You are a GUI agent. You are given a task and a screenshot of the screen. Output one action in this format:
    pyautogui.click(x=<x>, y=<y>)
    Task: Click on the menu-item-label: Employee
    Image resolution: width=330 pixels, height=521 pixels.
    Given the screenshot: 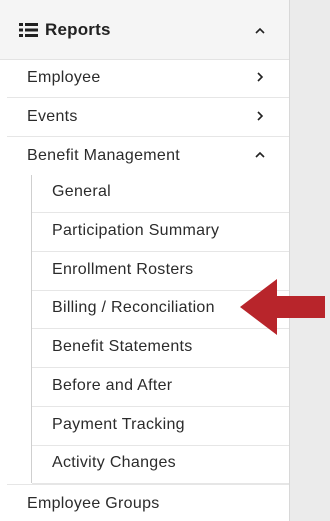 What is the action you would take?
    pyautogui.click(x=64, y=77)
    